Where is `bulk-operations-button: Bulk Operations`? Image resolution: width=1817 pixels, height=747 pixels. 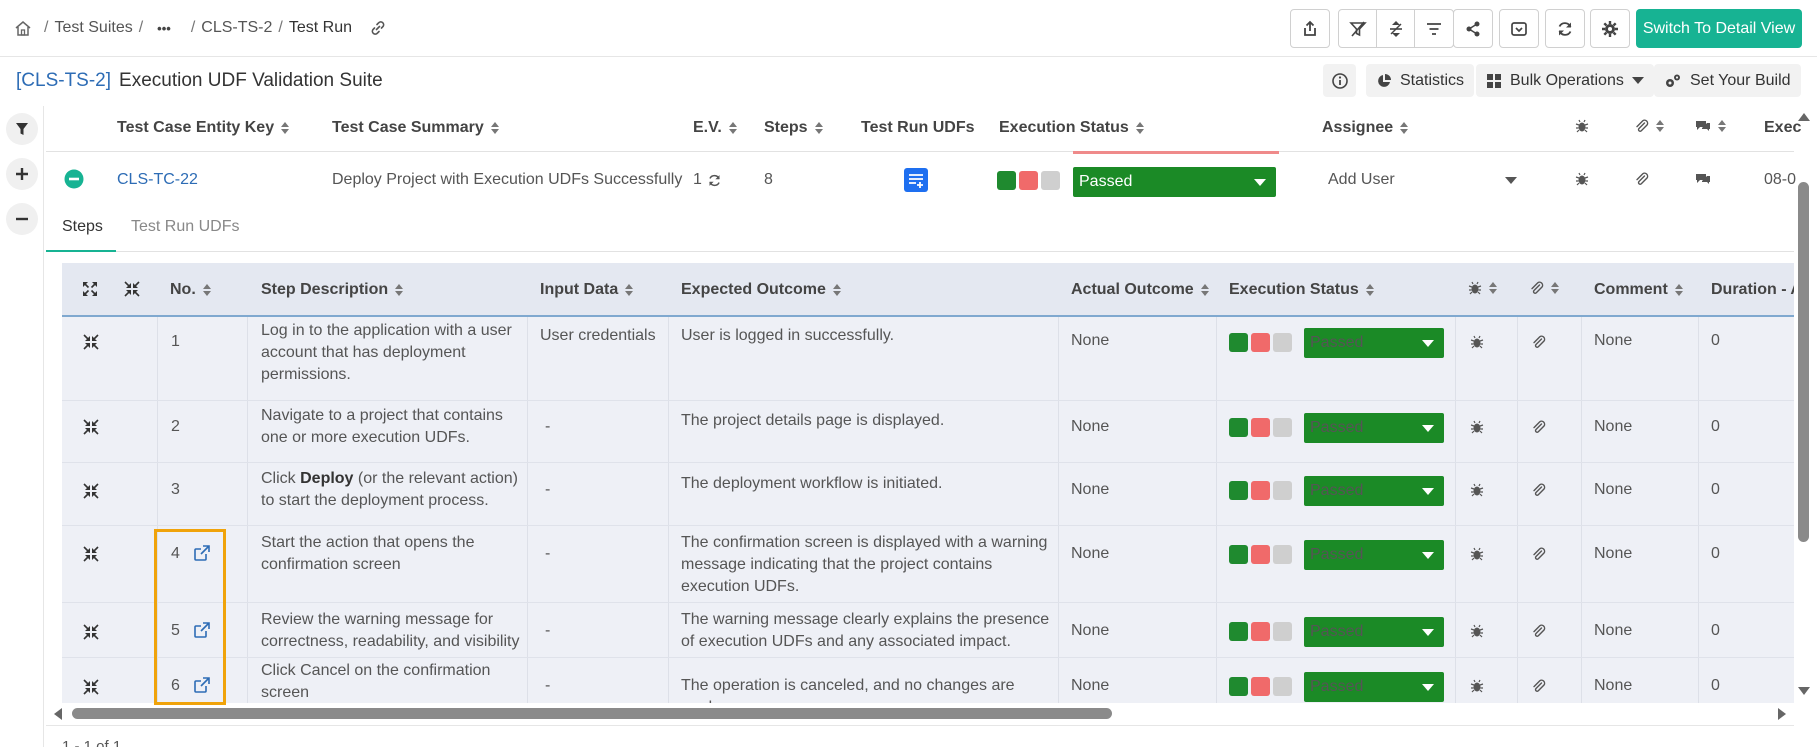 bulk-operations-button: Bulk Operations is located at coordinates (1565, 80).